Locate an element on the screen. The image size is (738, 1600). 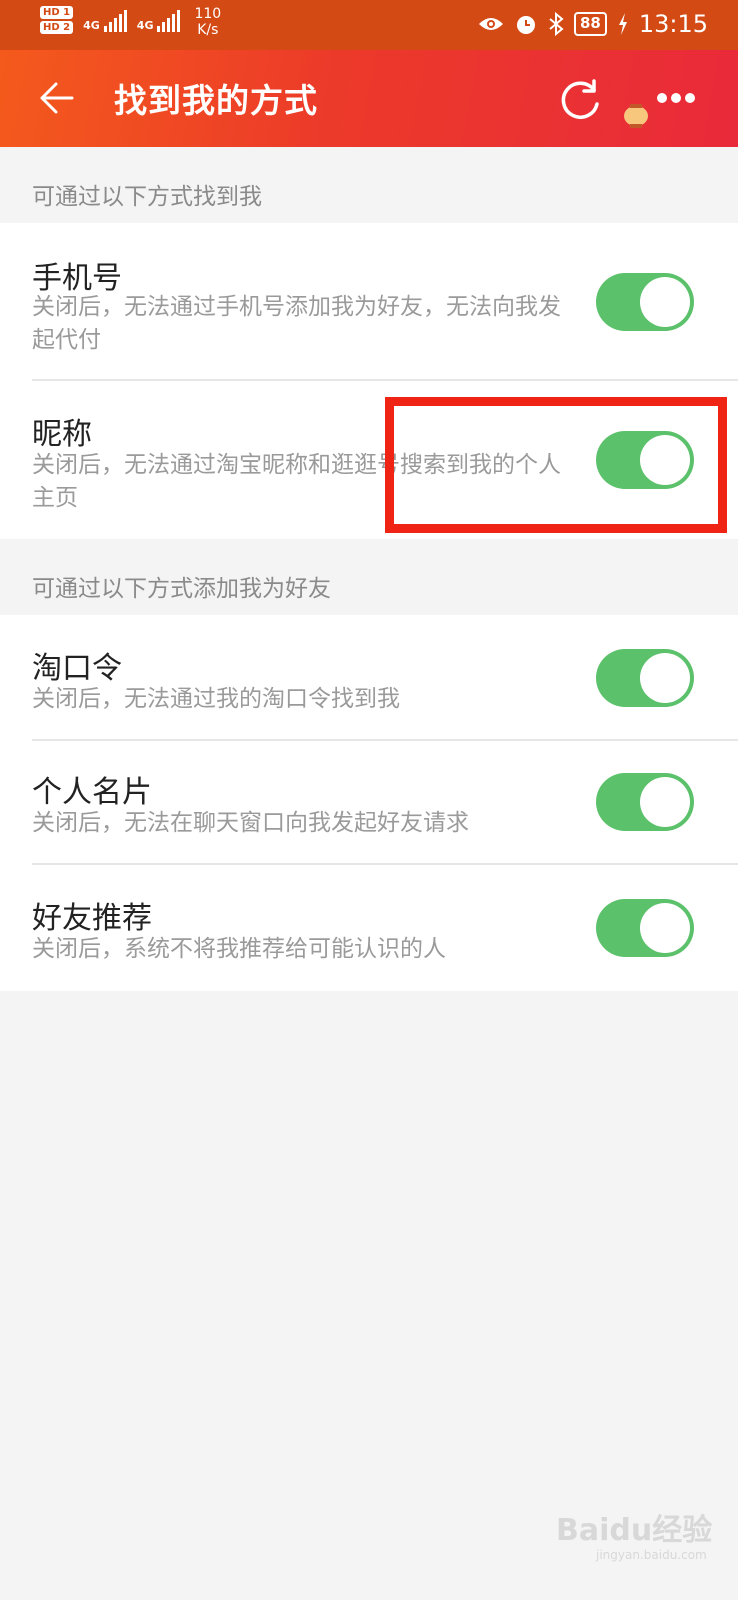
status-right: 88 13:15 is located at coordinates (593, 24).